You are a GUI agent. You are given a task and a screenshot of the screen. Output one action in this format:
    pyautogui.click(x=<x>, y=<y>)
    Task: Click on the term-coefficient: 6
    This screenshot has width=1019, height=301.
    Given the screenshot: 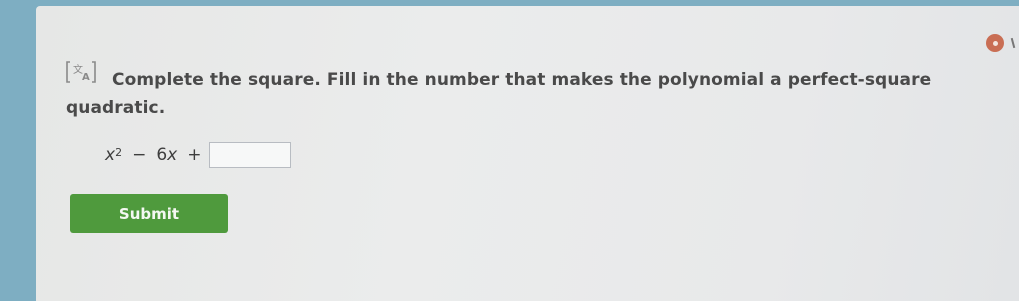 What is the action you would take?
    pyautogui.click(x=162, y=155)
    